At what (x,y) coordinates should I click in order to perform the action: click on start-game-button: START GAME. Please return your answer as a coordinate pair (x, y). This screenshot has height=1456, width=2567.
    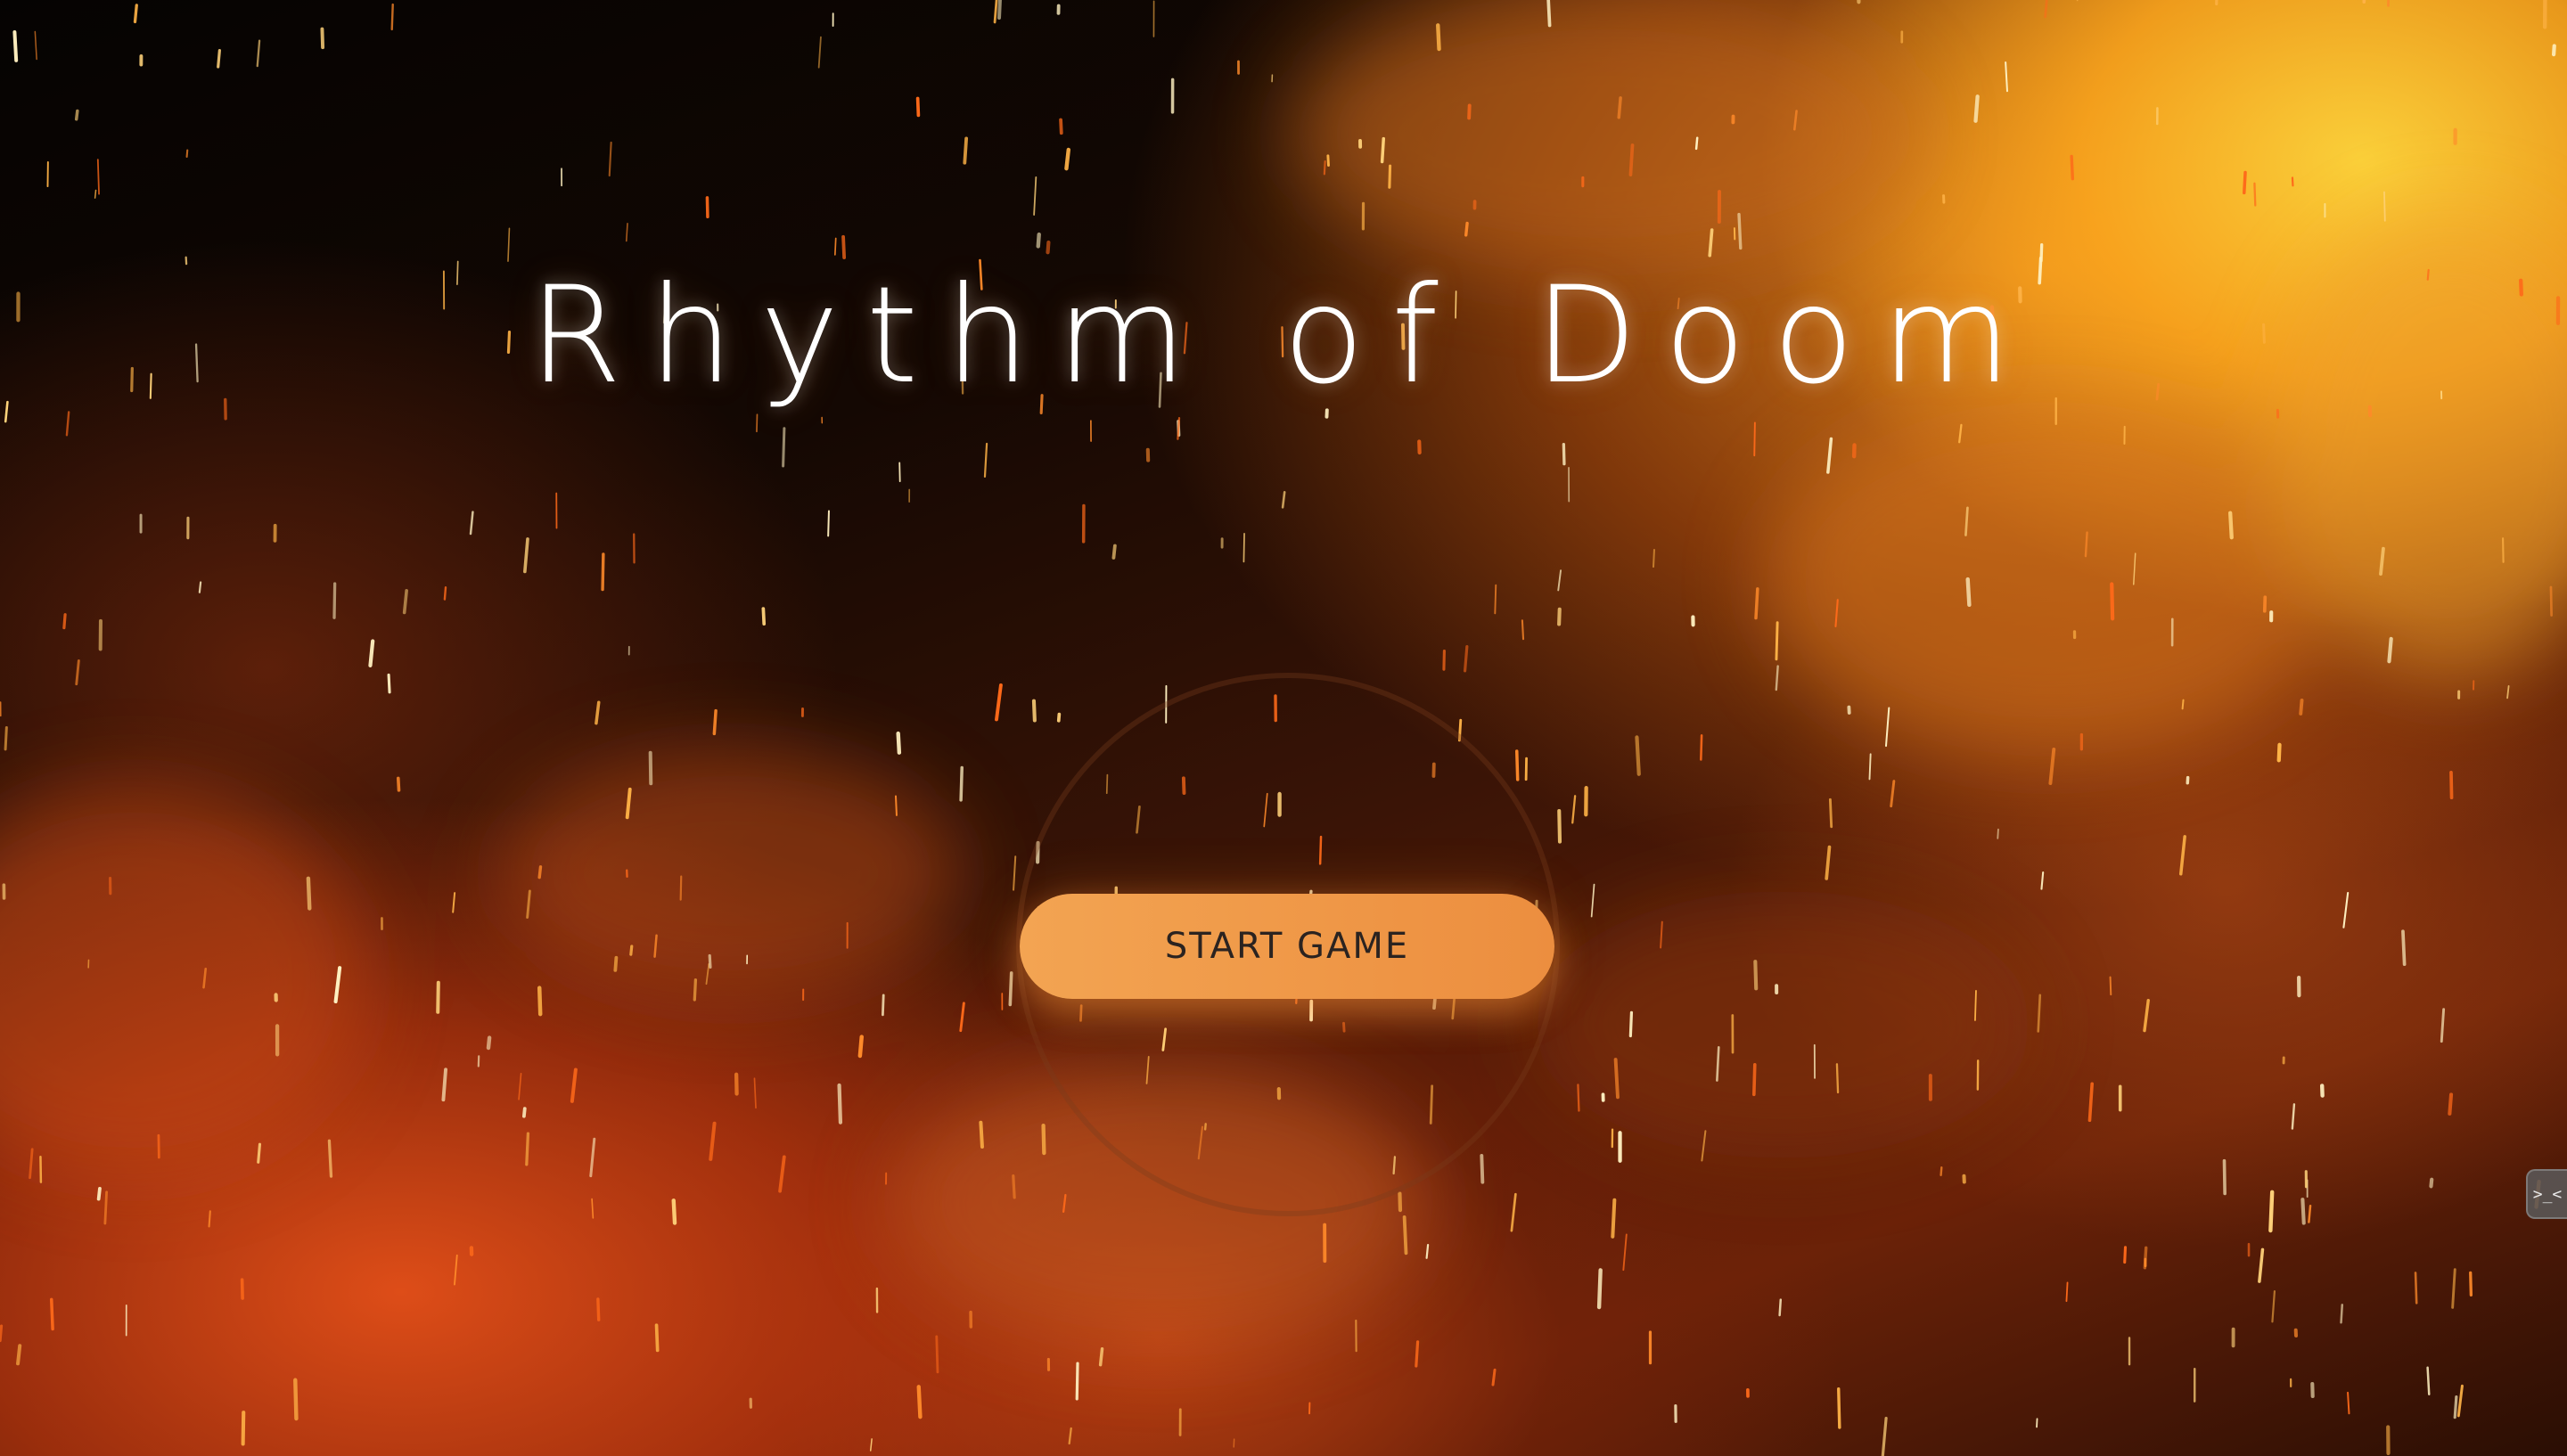
    Looking at the image, I should click on (1287, 947).